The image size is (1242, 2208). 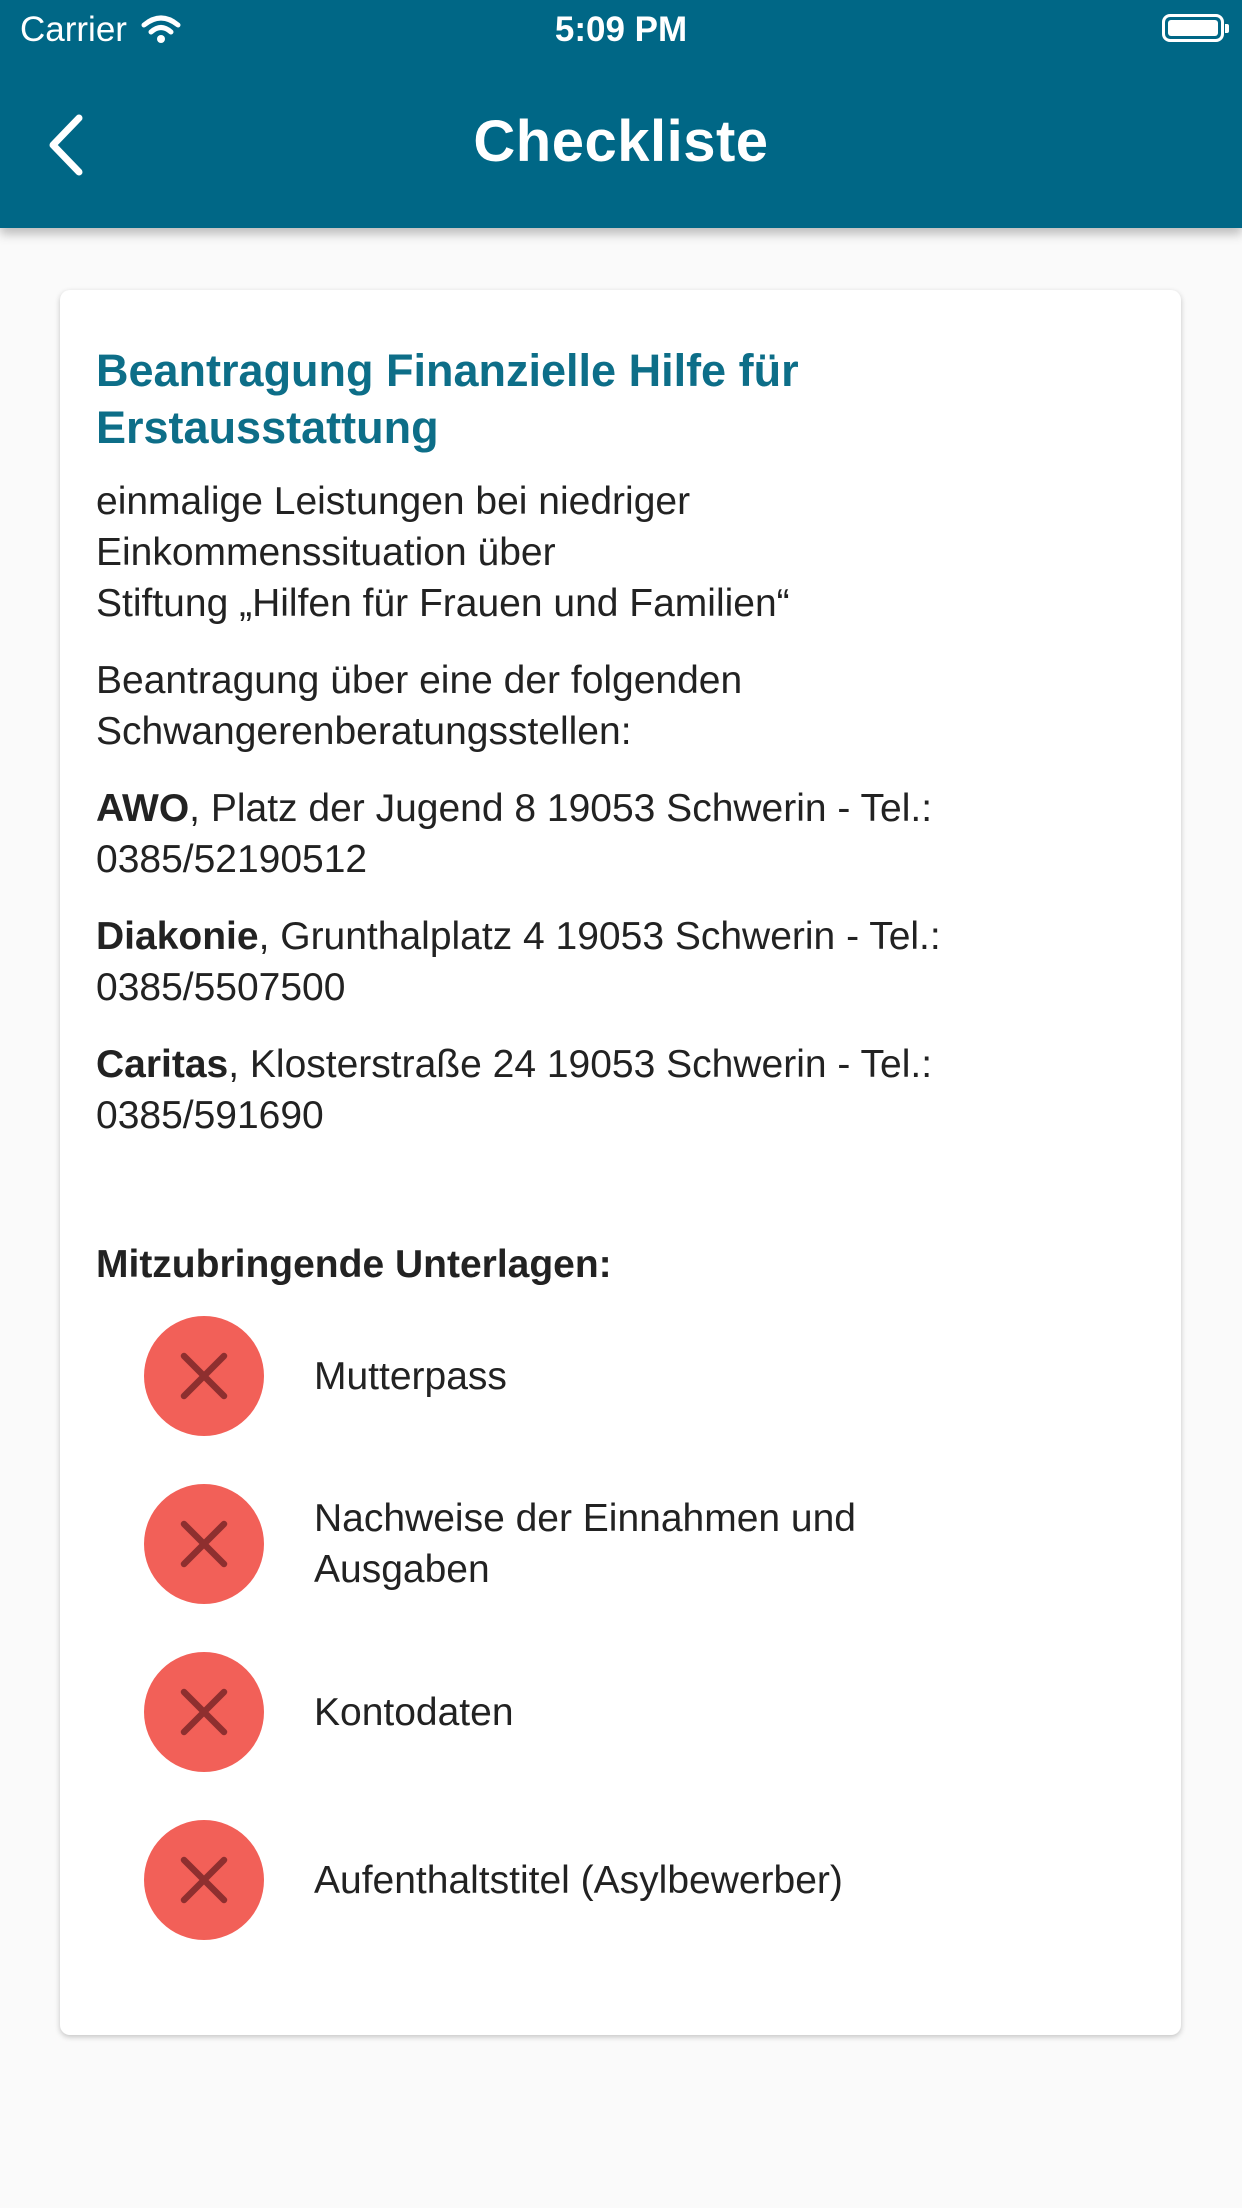 I want to click on document-label-line: Kontodaten, so click(x=414, y=1712).